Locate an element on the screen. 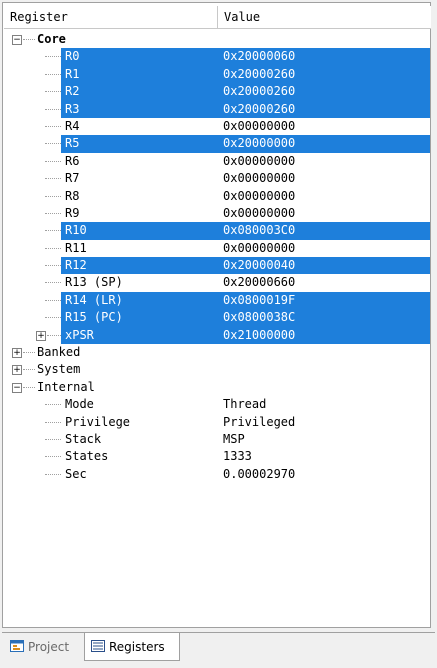  register-row-r11: R11 0x00000000 is located at coordinates (216, 248).